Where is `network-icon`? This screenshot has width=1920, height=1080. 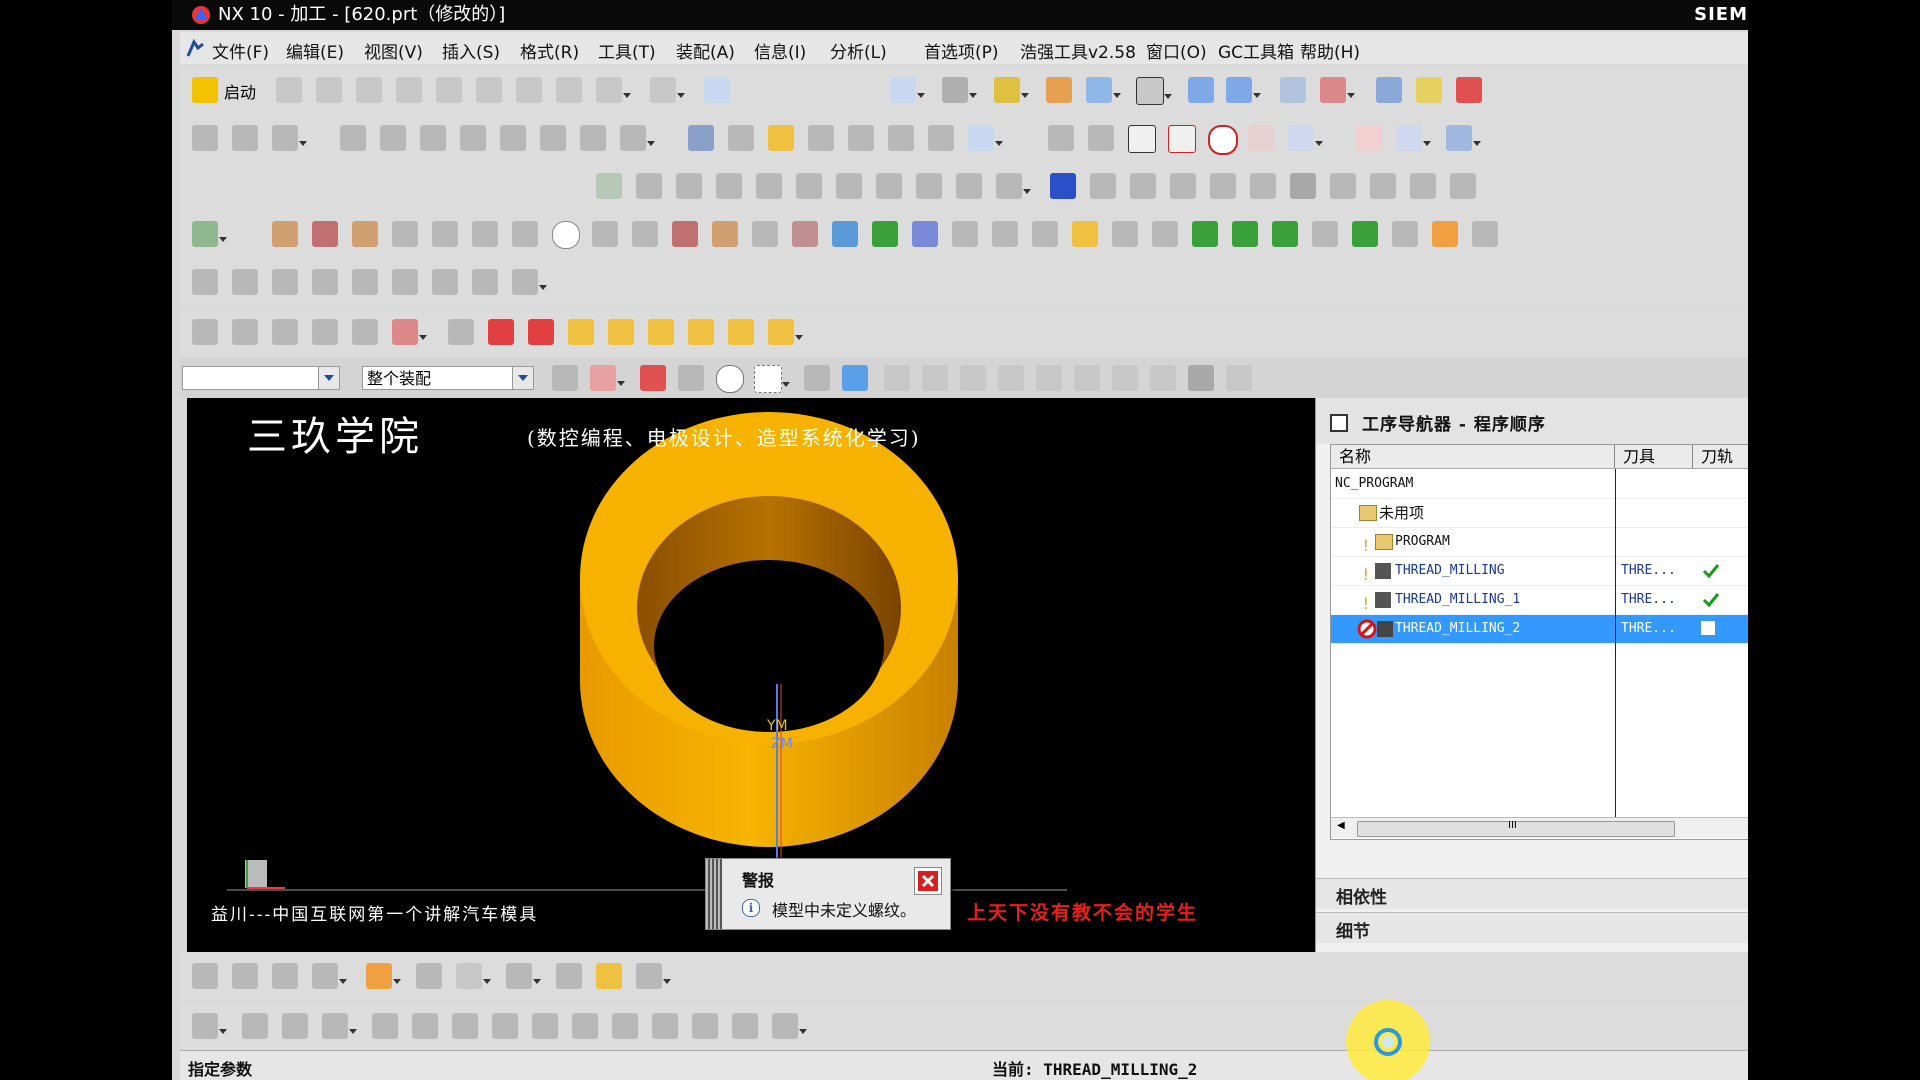 network-icon is located at coordinates (789, 1026).